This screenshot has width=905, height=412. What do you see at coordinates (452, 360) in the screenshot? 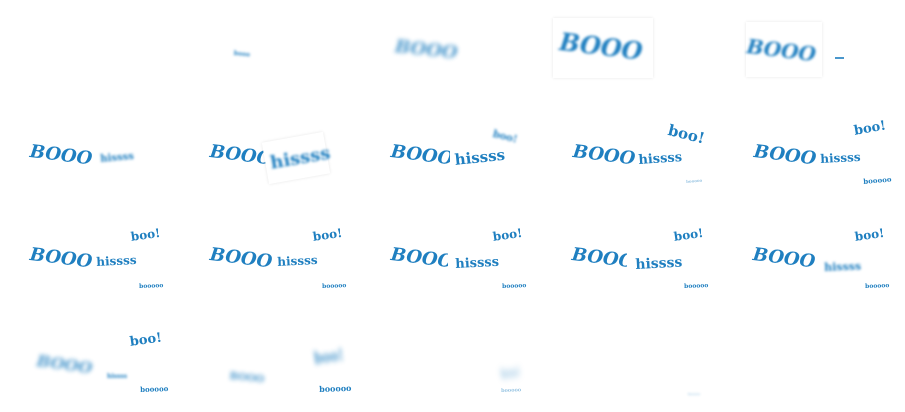
I see `frame-18: boo! booooo` at bounding box center [452, 360].